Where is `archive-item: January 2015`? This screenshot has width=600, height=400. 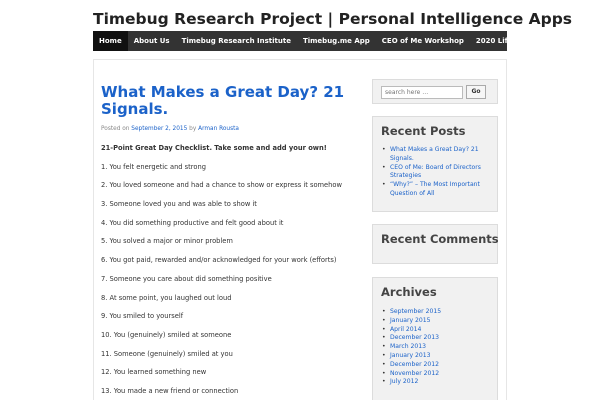
archive-item: January 2015 is located at coordinates (438, 321).